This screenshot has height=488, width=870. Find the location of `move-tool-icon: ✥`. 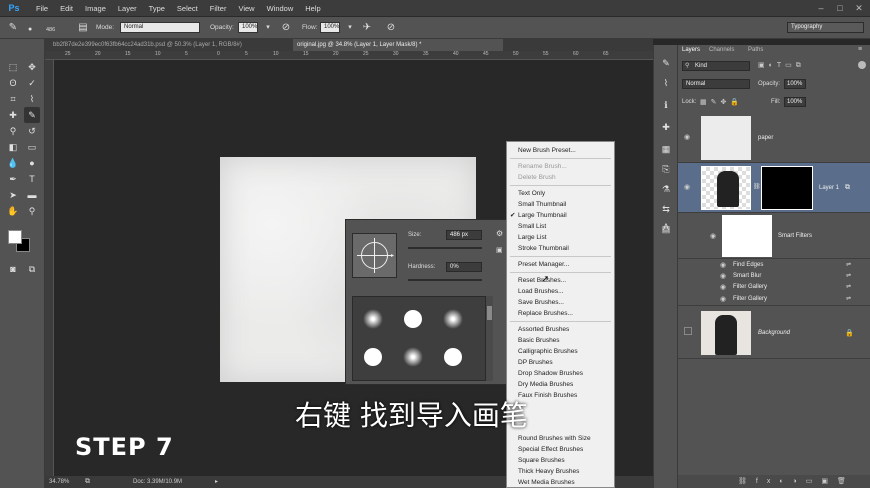

move-tool-icon: ✥ is located at coordinates (32, 67).